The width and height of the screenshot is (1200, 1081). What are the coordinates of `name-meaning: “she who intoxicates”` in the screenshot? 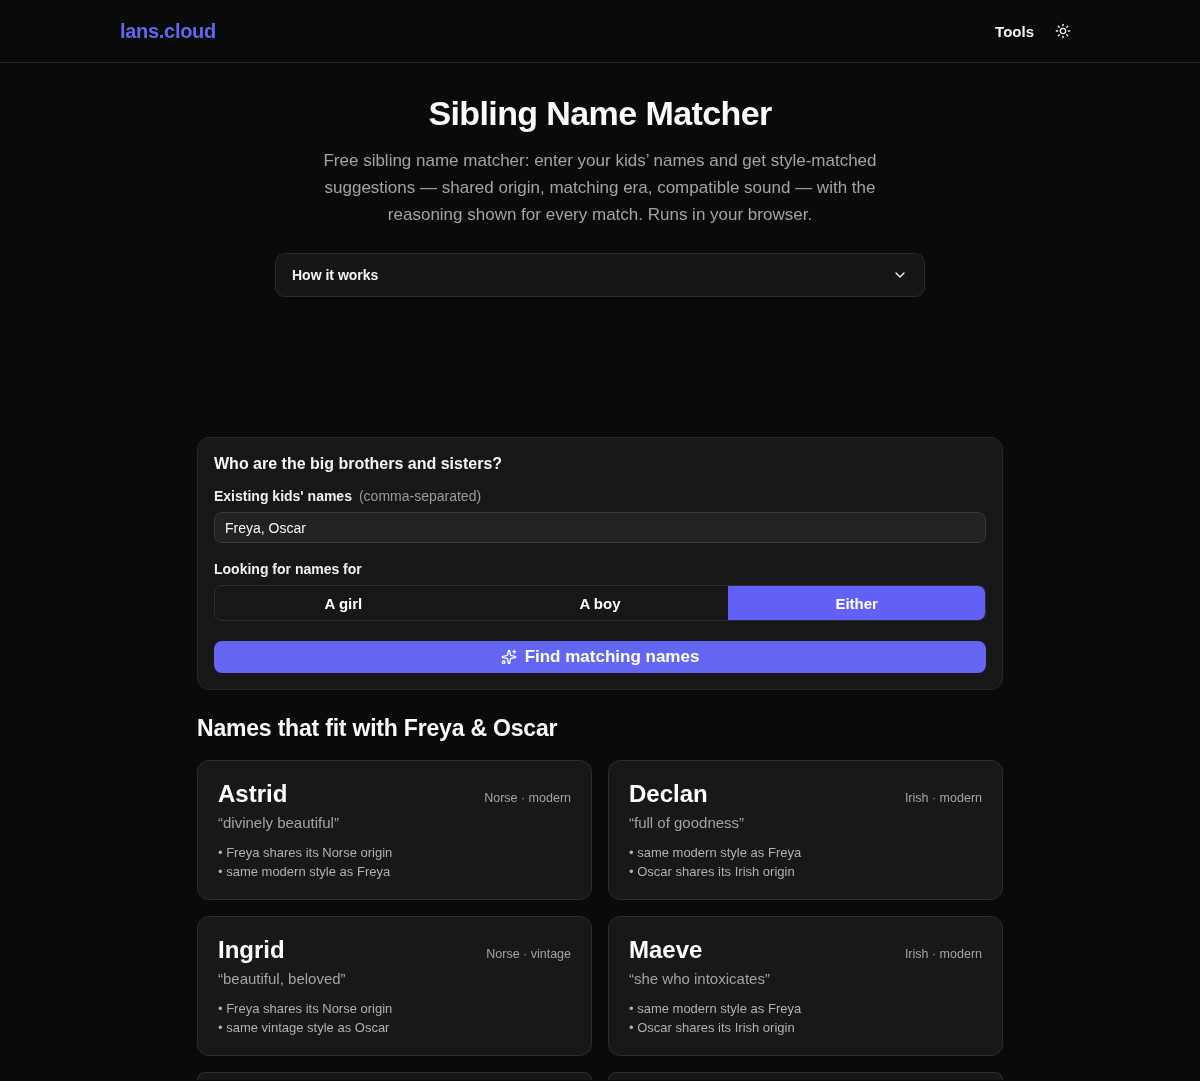 It's located at (700, 979).